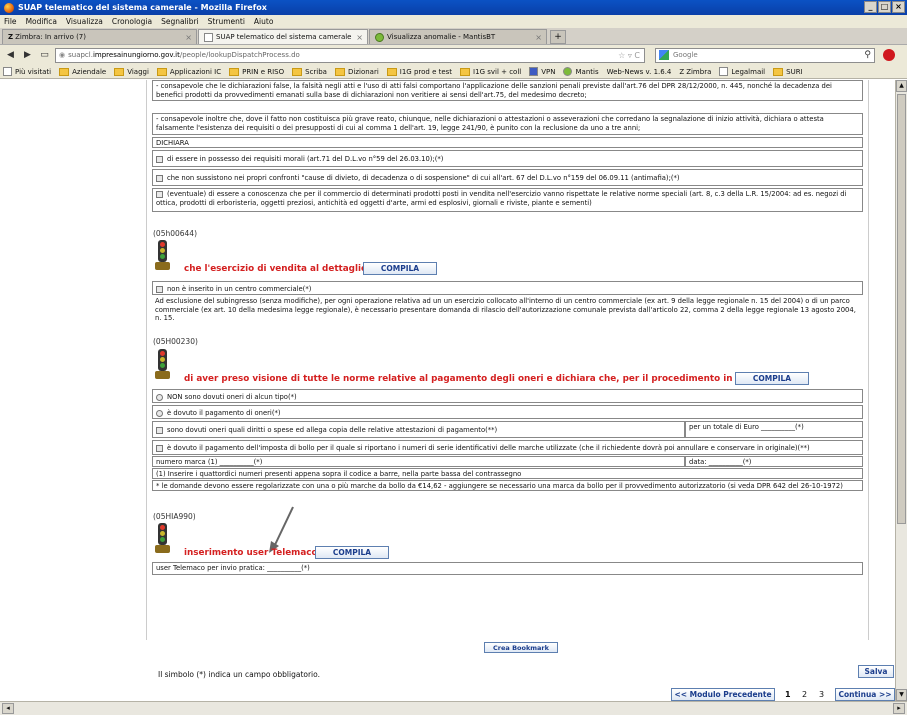 This screenshot has width=907, height=715. What do you see at coordinates (804, 694) in the screenshot?
I see `page-2-link: 2` at bounding box center [804, 694].